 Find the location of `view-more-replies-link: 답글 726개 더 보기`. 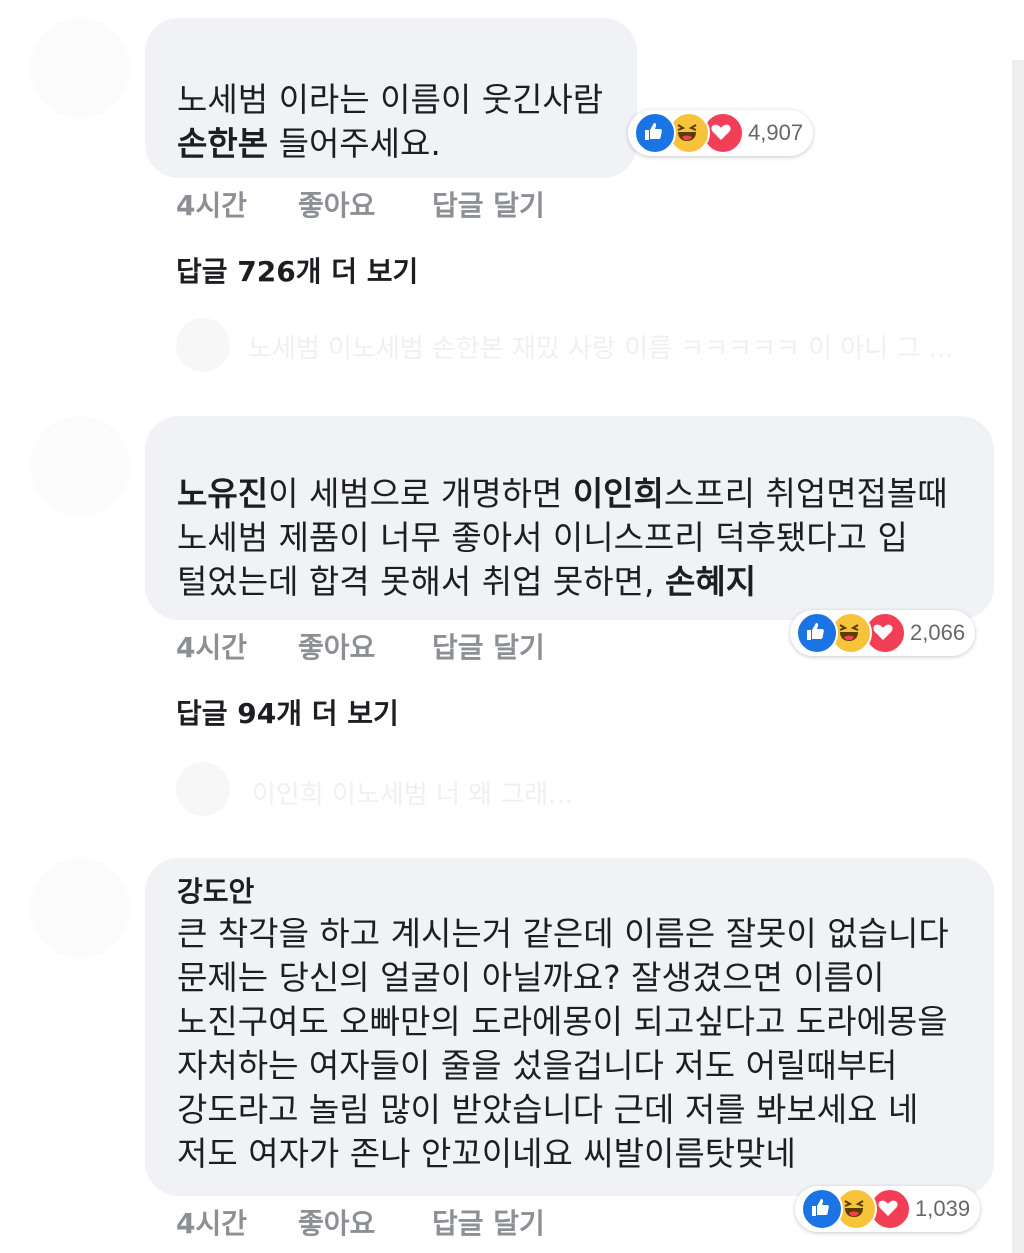

view-more-replies-link: 답글 726개 더 보기 is located at coordinates (297, 270).